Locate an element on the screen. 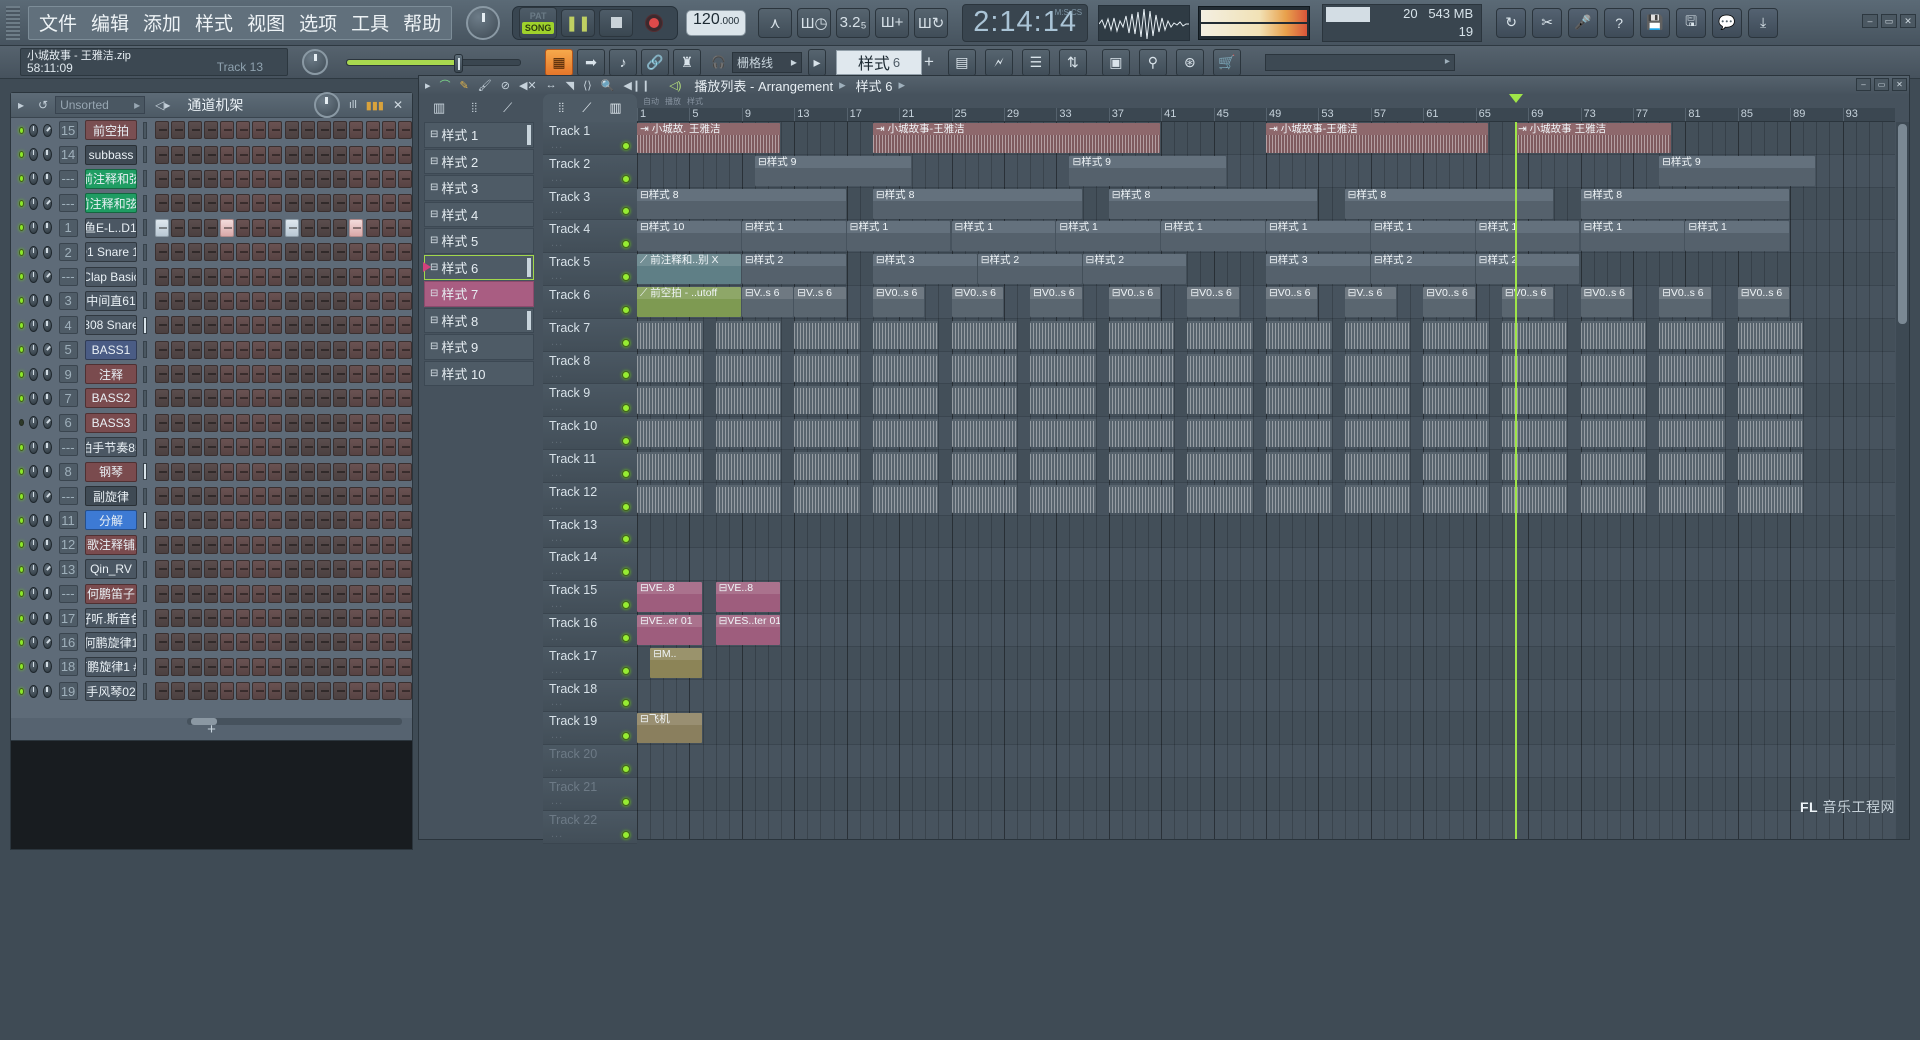 The width and height of the screenshot is (1920, 1040). overdub-icon: Ш+ is located at coordinates (892, 22).